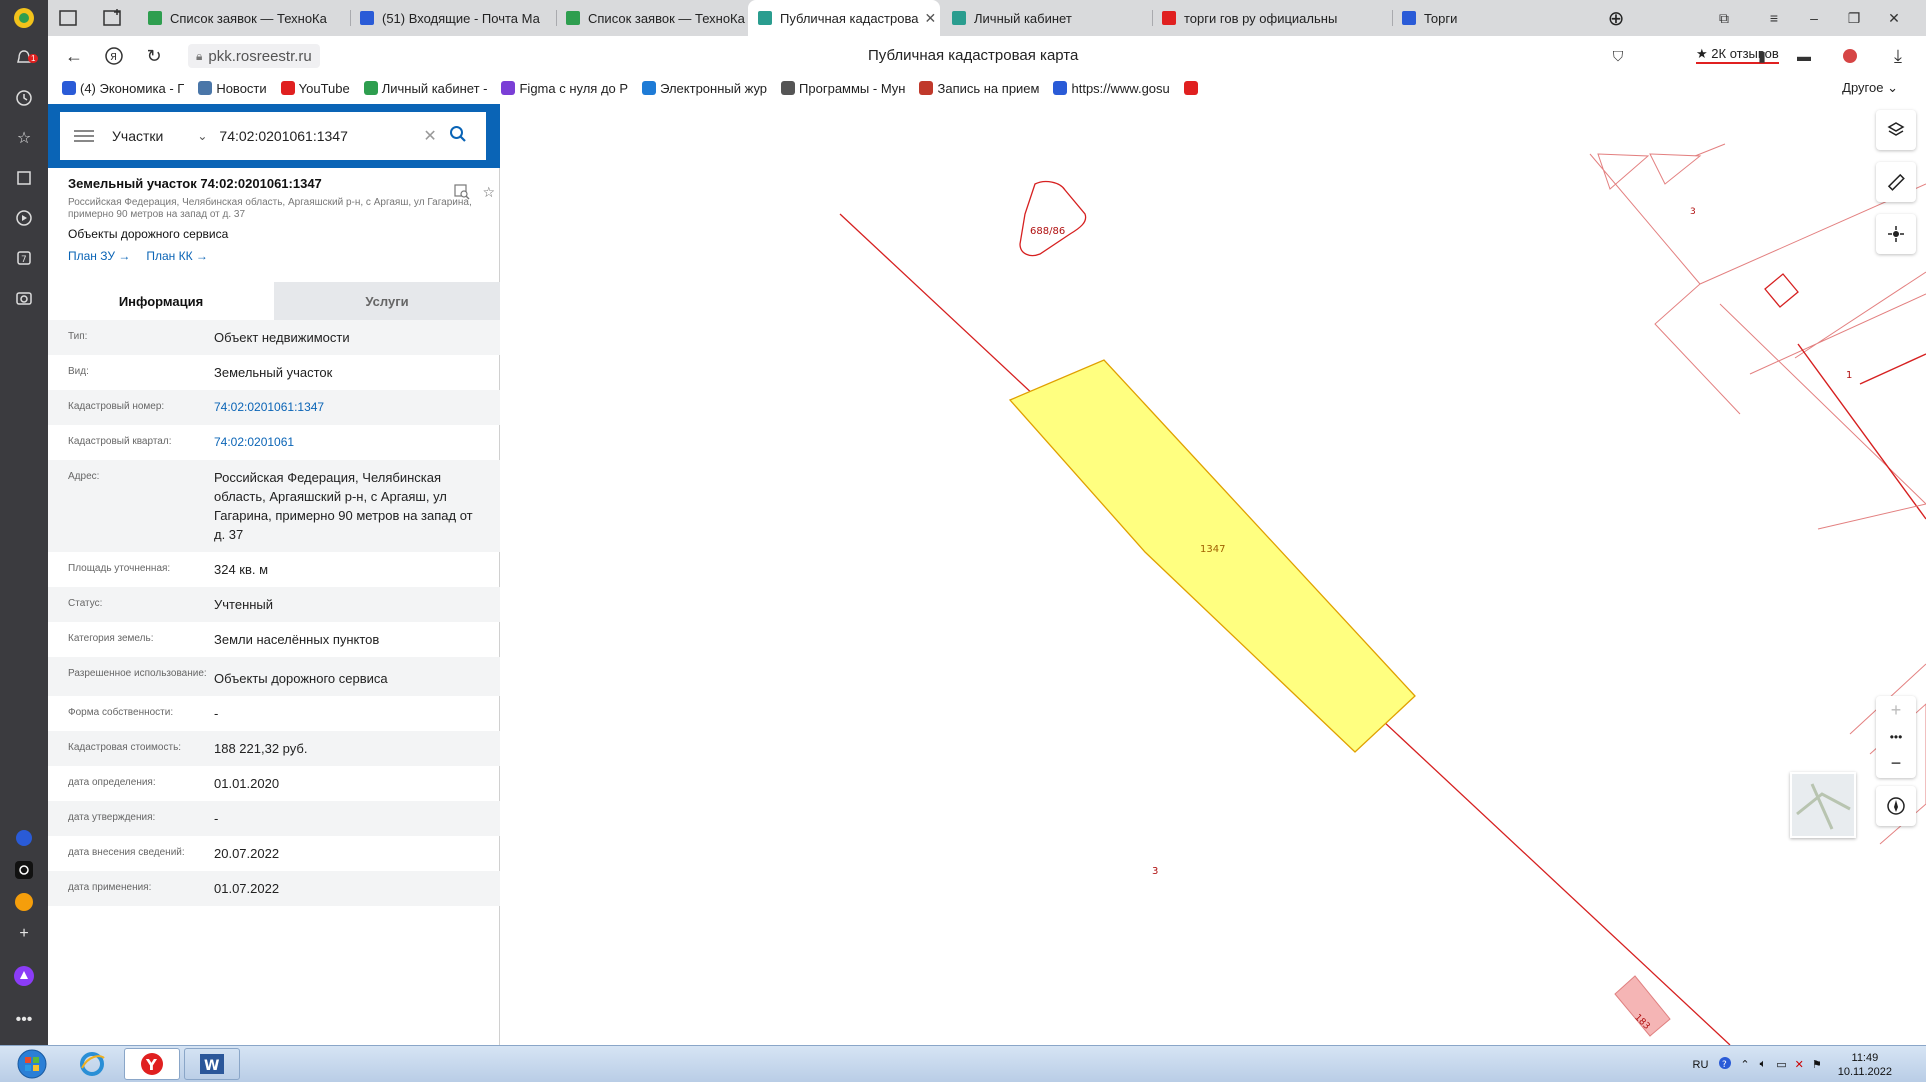 Image resolution: width=1926 pixels, height=1083 pixels. I want to click on tab-4: Личный кабинет, so click(1047, 18).